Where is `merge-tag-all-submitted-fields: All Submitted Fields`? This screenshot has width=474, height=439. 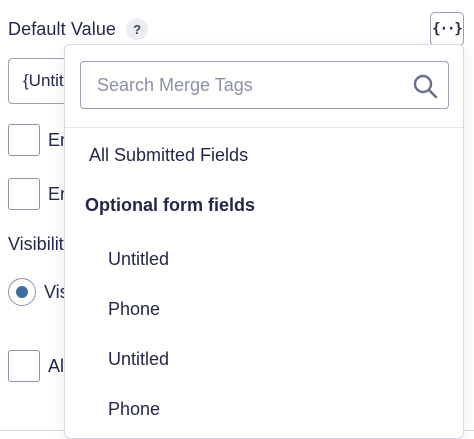 merge-tag-all-submitted-fields: All Submitted Fields is located at coordinates (168, 155).